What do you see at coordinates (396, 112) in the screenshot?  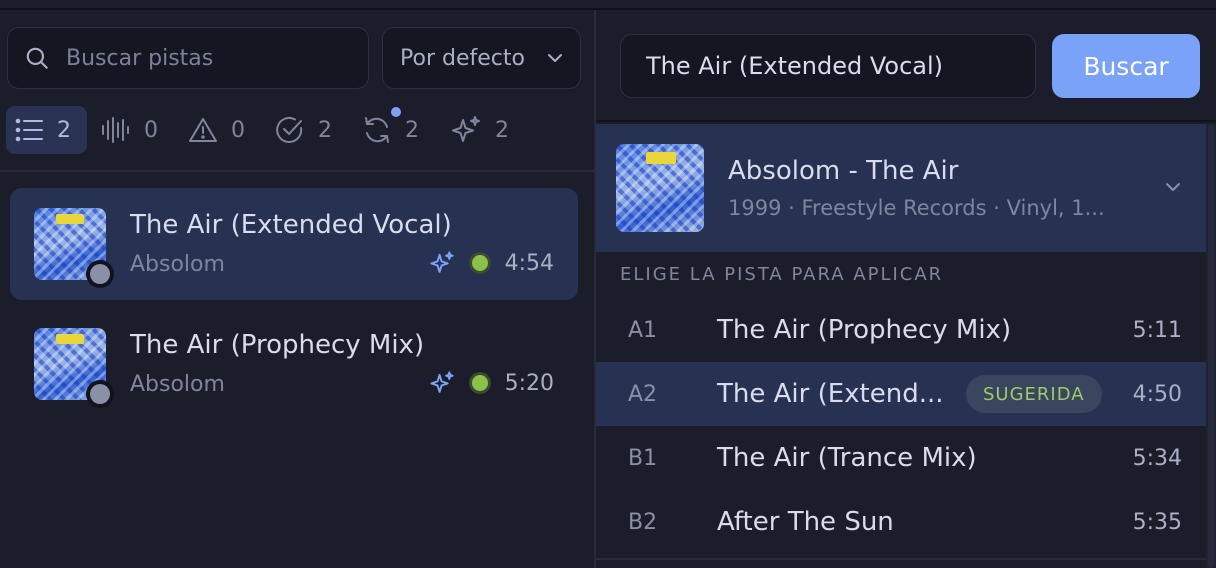 I see `notification-dot` at bounding box center [396, 112].